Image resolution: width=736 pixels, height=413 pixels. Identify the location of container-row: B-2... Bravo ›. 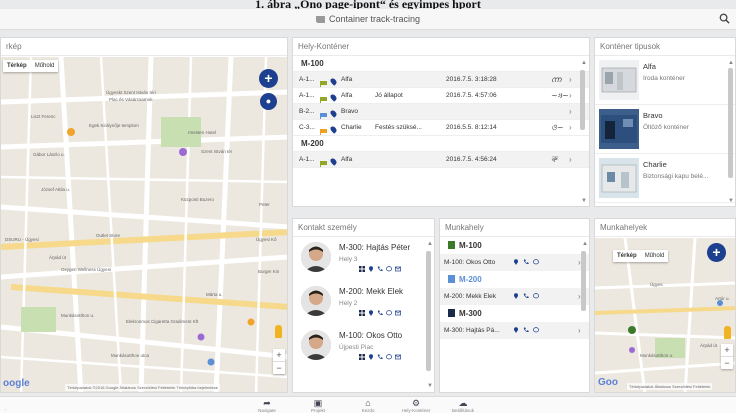
(441, 112).